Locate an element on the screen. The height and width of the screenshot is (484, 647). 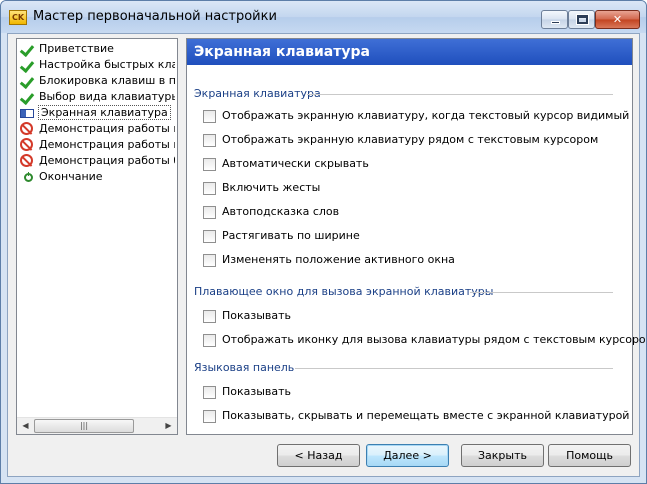
minimize-button is located at coordinates (554, 19).